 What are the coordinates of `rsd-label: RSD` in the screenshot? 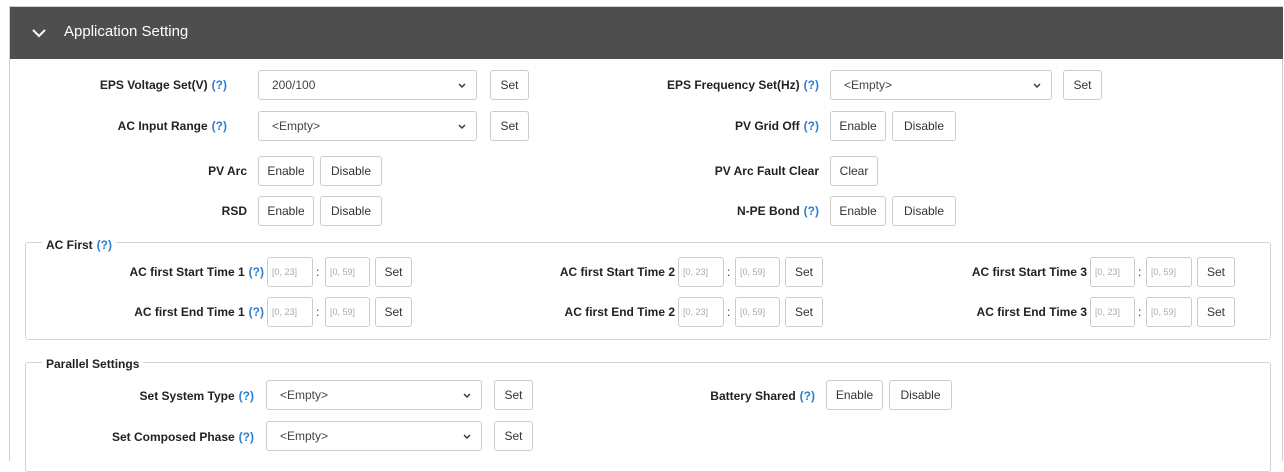 It's located at (234, 211).